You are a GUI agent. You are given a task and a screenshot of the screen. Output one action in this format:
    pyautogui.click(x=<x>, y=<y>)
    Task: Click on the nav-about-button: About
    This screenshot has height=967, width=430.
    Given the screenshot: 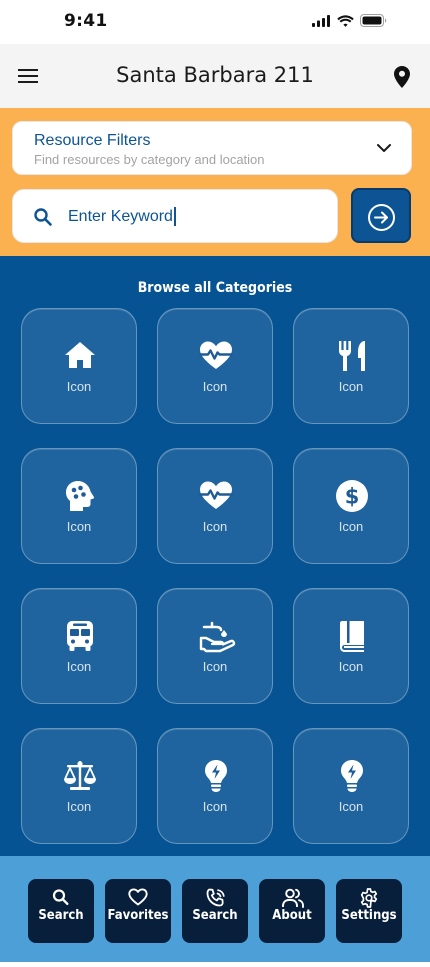 What is the action you would take?
    pyautogui.click(x=292, y=911)
    